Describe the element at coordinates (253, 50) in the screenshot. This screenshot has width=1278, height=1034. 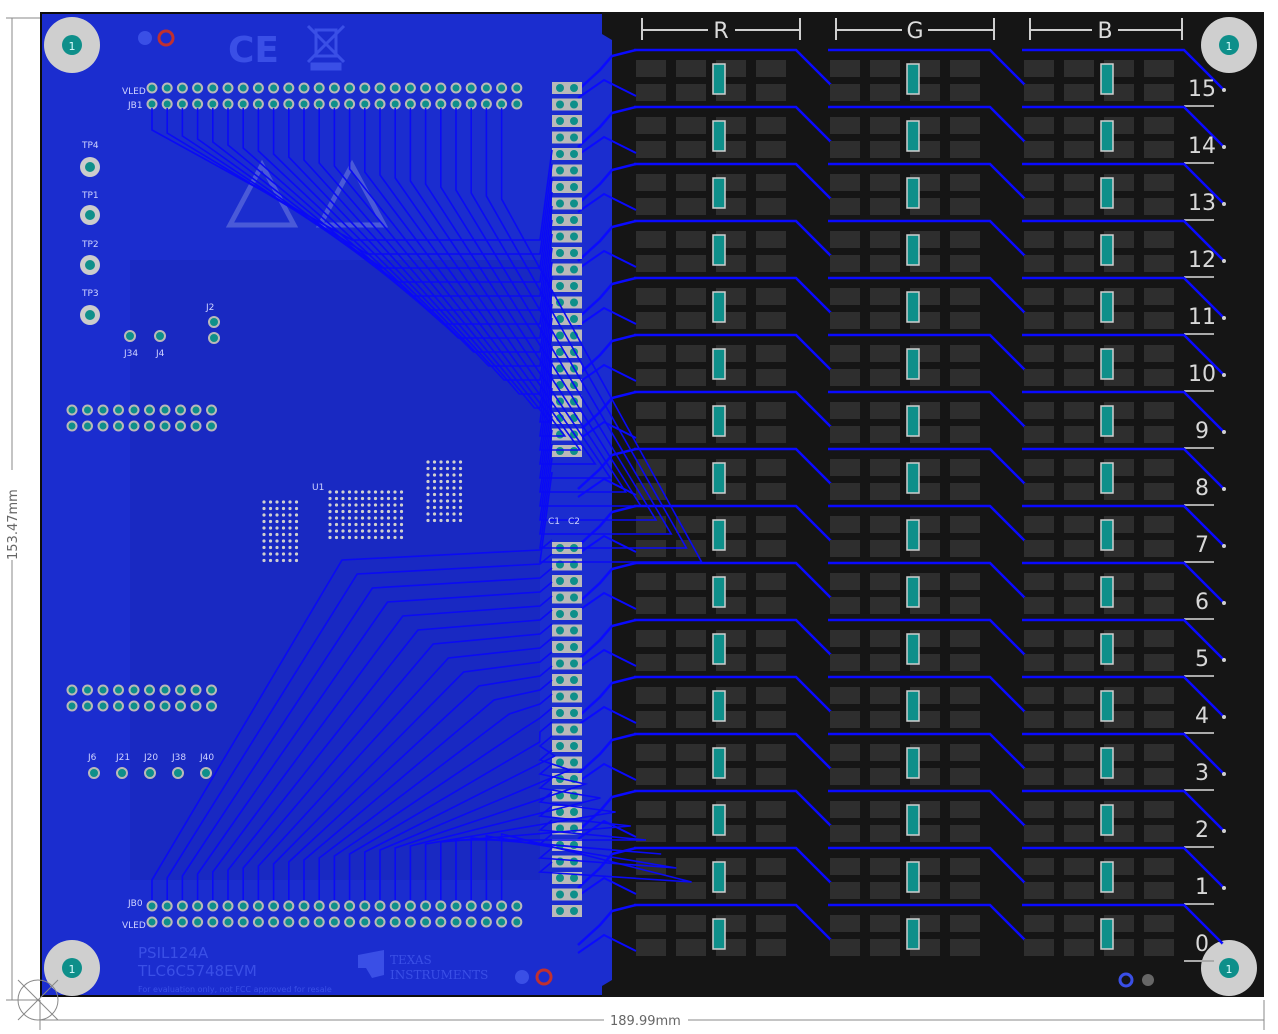
I see `ce-mark: CE` at that location.